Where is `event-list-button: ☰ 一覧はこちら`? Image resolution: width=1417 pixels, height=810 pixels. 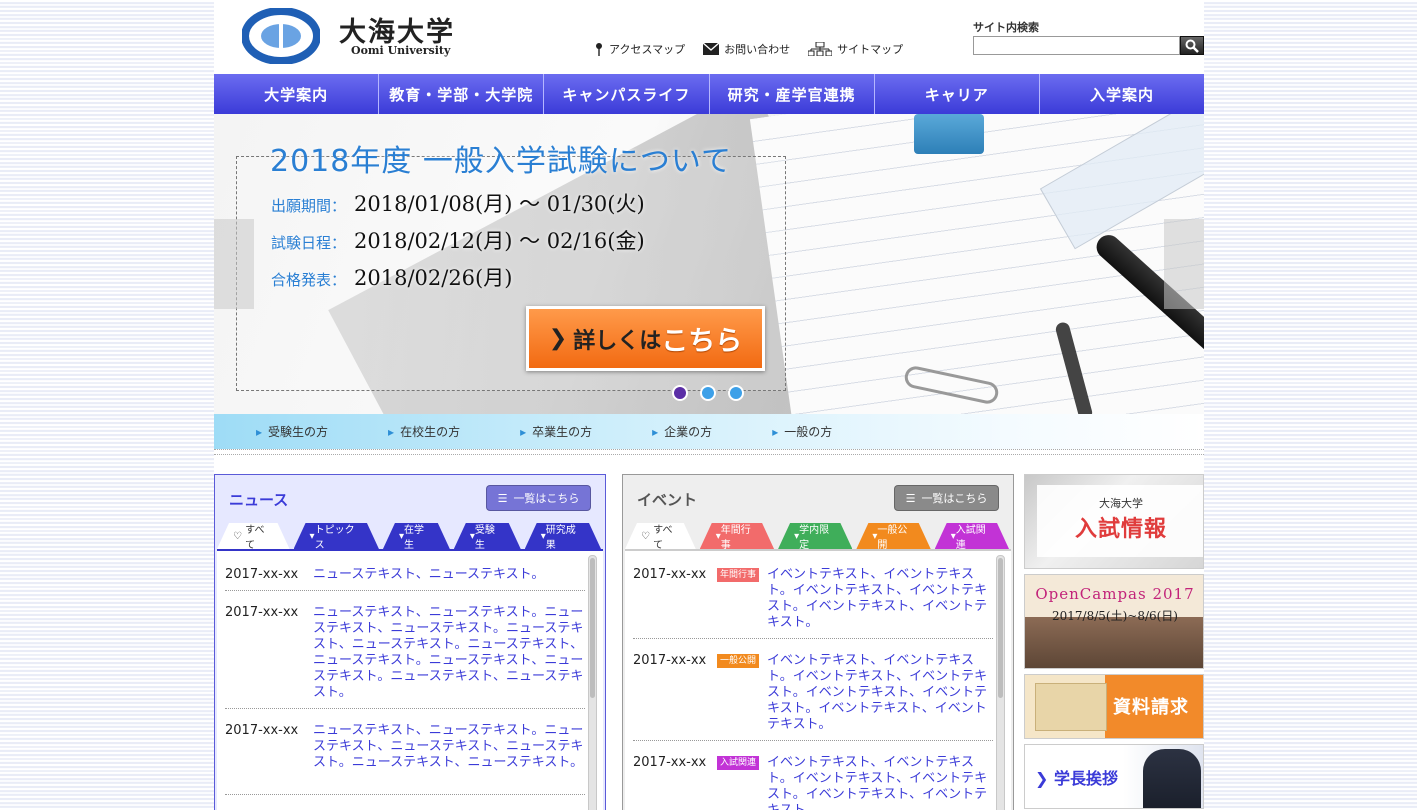
event-list-button: ☰ 一覧はこちら is located at coordinates (946, 498).